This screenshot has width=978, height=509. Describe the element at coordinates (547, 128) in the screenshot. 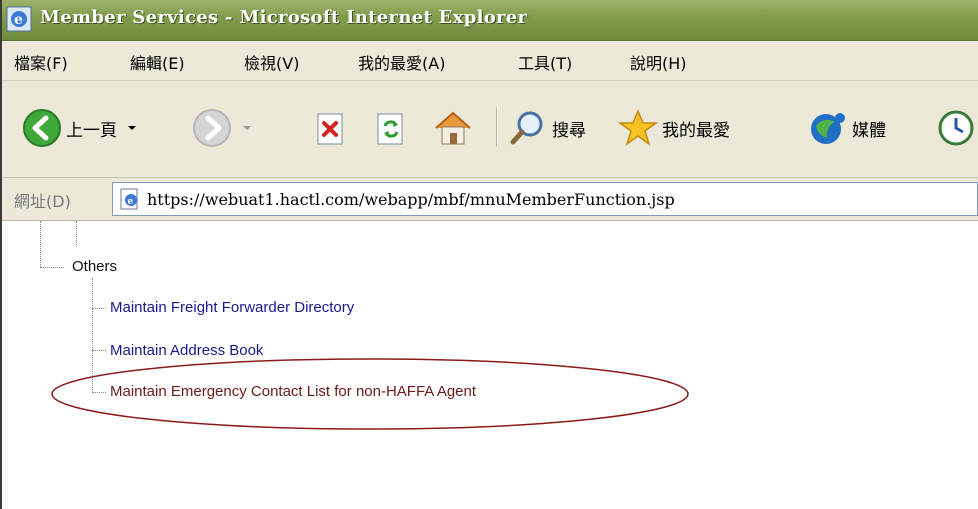

I see `search-button: 搜尋` at that location.